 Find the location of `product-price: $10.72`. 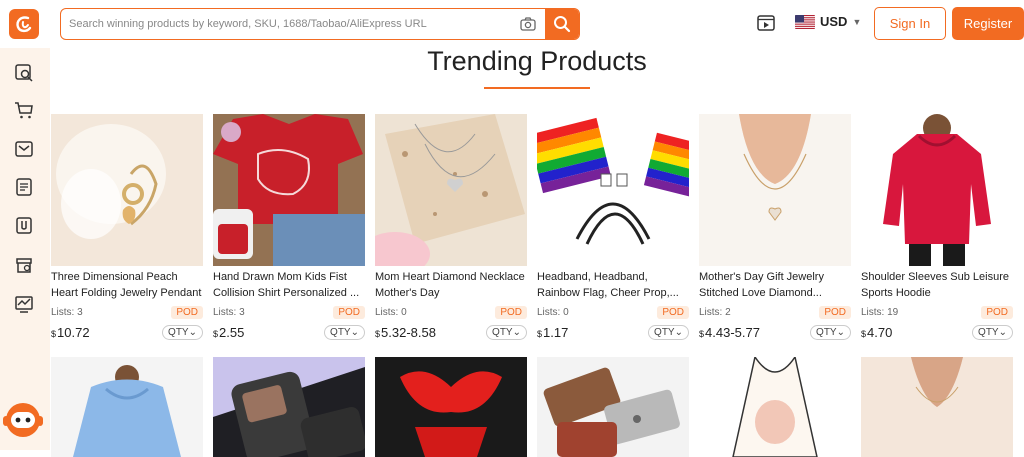

product-price: $10.72 is located at coordinates (70, 332).